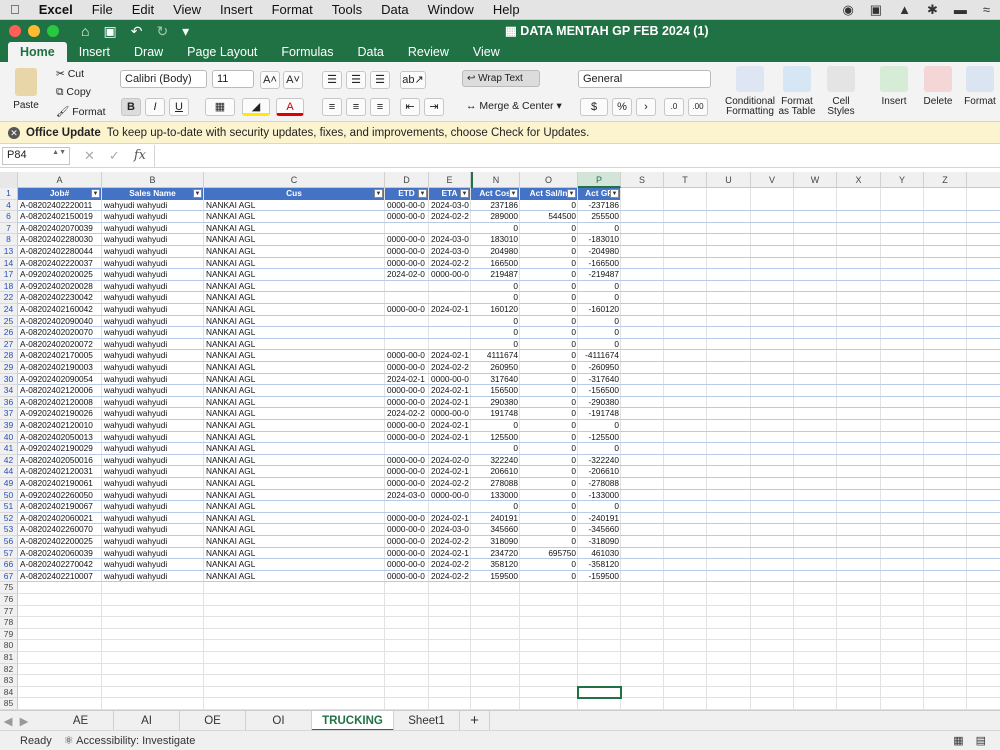 This screenshot has width=1000, height=750. Describe the element at coordinates (9, 611) in the screenshot. I see `row-header: 77` at that location.